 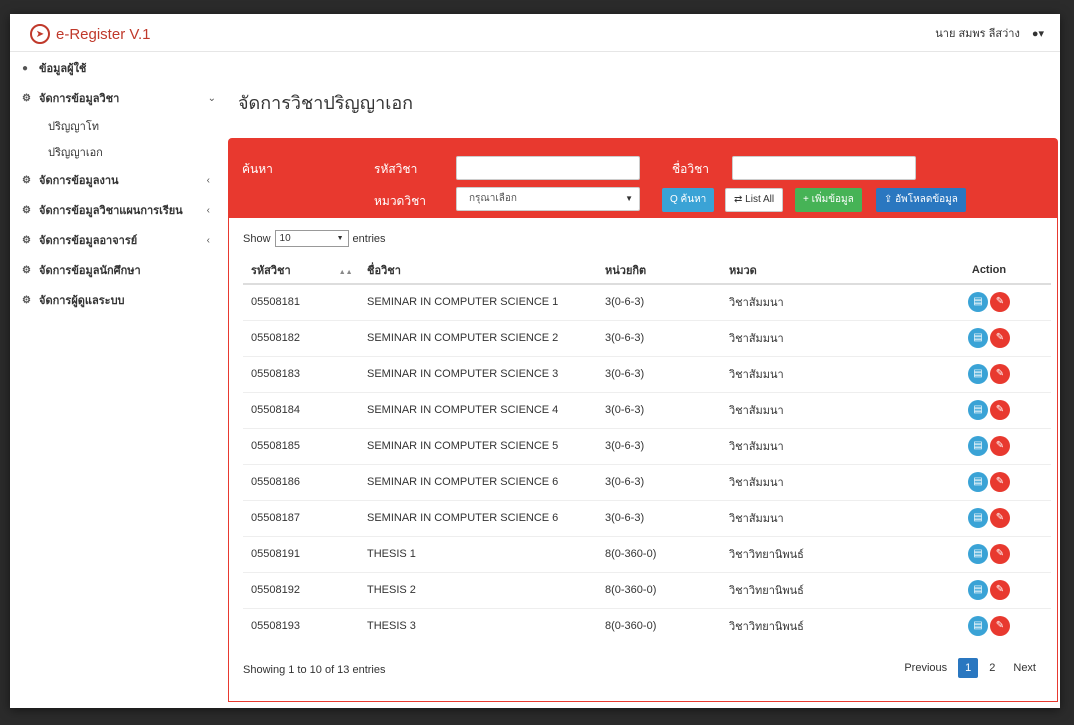 What do you see at coordinates (110, 127) in the screenshot?
I see `sidebar-subitem-masters: ปริญญาโท` at bounding box center [110, 127].